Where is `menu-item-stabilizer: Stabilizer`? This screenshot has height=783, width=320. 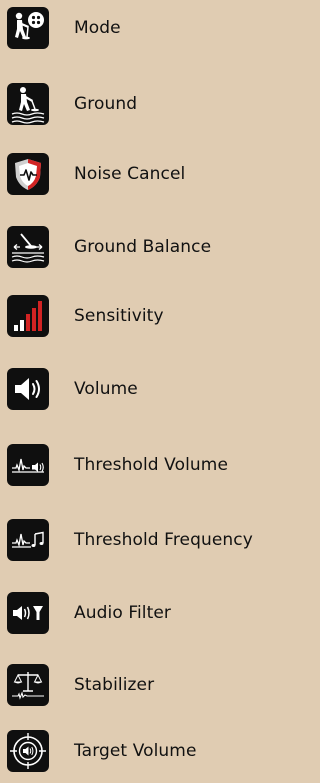 menu-item-stabilizer: Stabilizer is located at coordinates (143, 685).